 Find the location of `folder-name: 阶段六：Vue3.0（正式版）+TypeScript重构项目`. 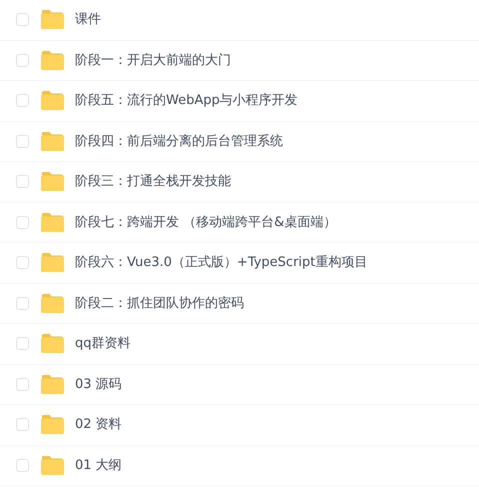

folder-name: 阶段六：Vue3.0（正式版）+TypeScript重构项目 is located at coordinates (221, 262).